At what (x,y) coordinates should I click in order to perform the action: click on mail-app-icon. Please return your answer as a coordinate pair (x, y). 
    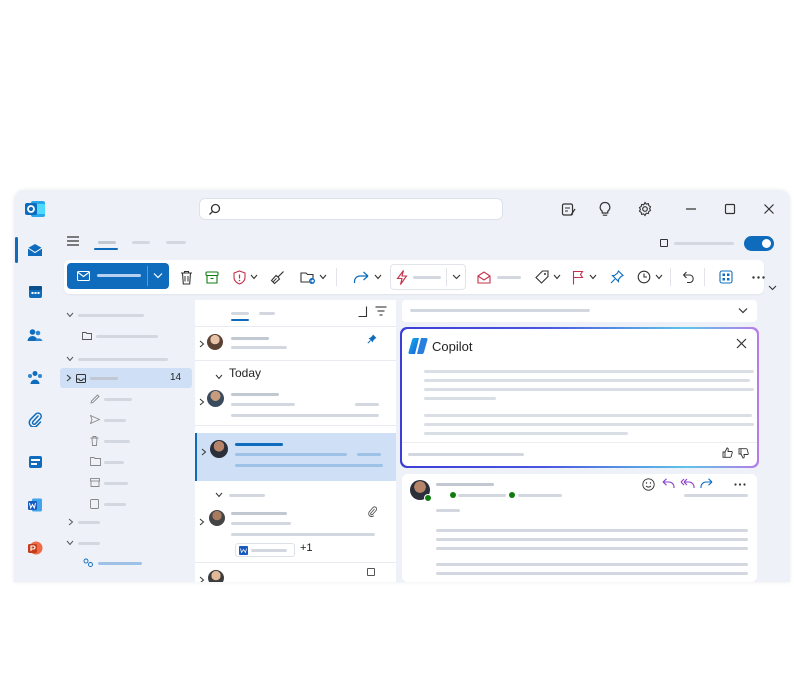
    Looking at the image, I should click on (35, 250).